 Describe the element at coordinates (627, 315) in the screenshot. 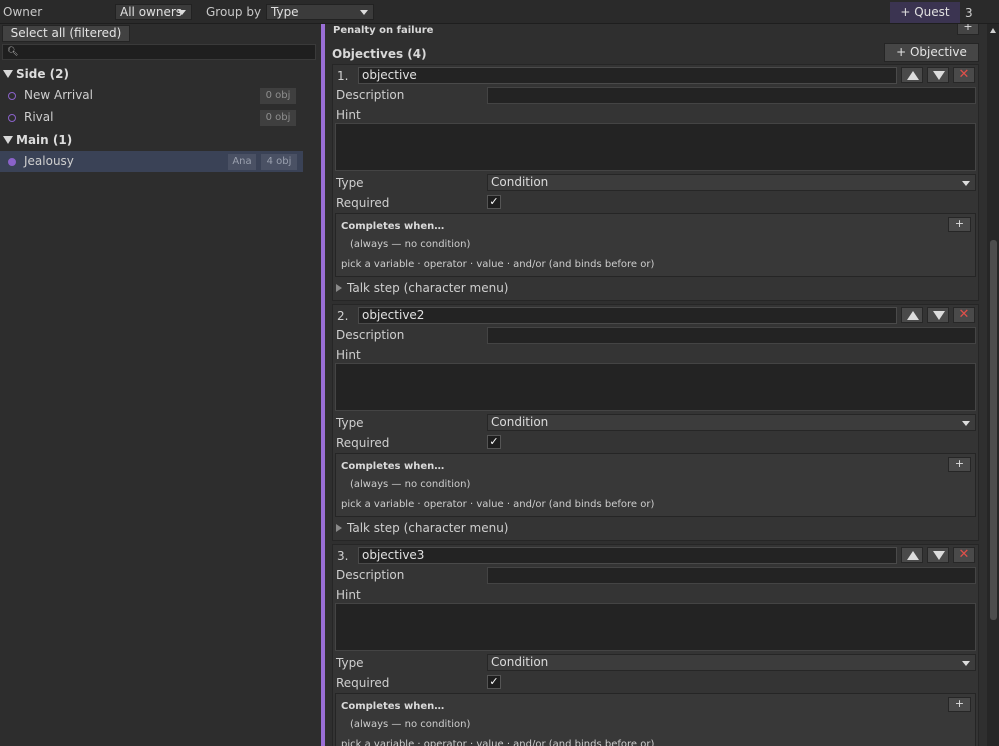

I see `objective-name-input: objective2` at that location.